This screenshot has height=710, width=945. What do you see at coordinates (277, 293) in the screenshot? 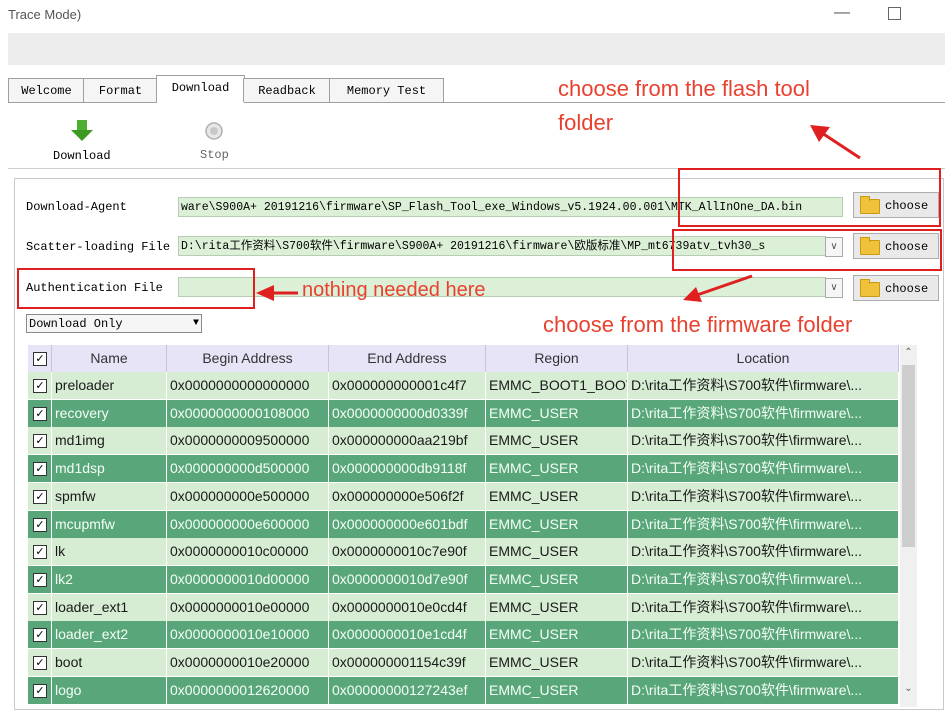
I see `arrow-to-auth-box` at bounding box center [277, 293].